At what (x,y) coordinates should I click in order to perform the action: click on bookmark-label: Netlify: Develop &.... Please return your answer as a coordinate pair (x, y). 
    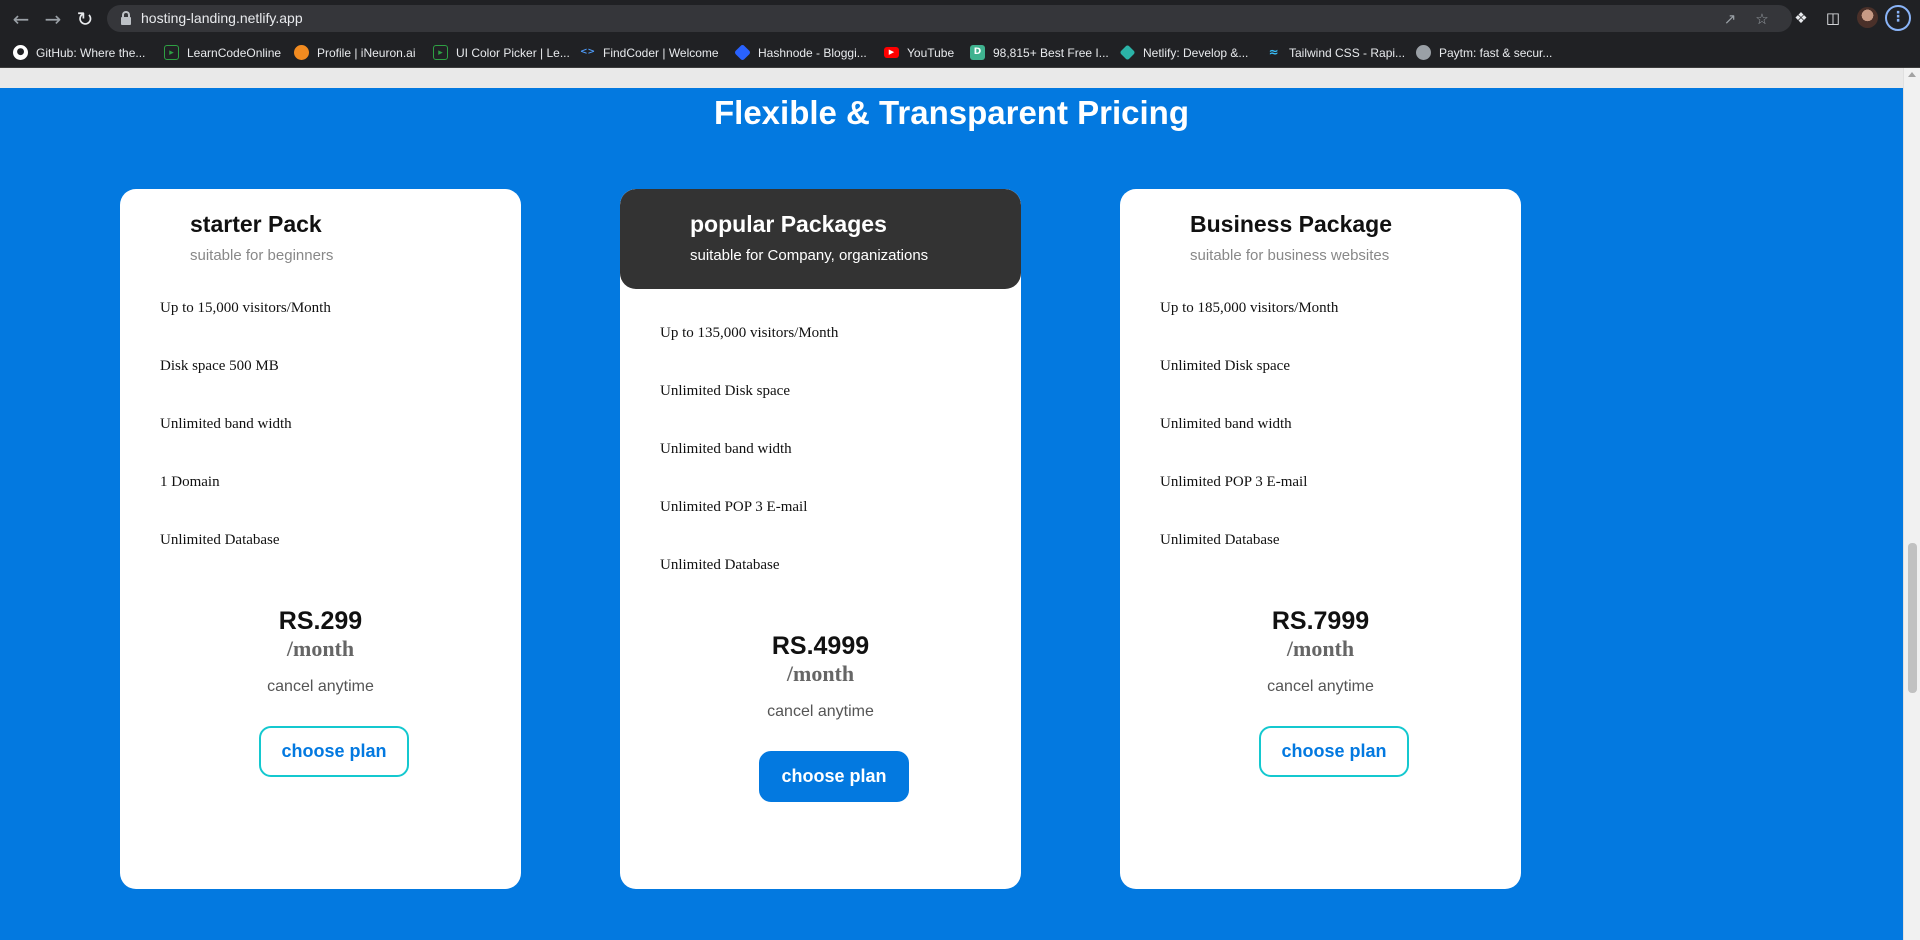
    Looking at the image, I should click on (1196, 52).